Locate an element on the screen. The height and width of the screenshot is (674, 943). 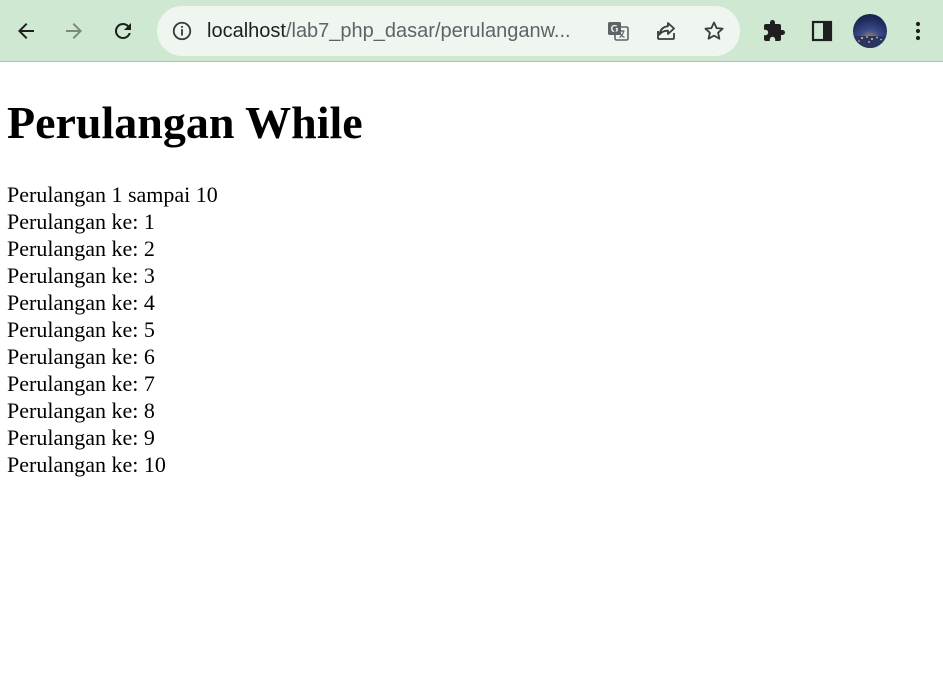
reload-button is located at coordinates (123, 31).